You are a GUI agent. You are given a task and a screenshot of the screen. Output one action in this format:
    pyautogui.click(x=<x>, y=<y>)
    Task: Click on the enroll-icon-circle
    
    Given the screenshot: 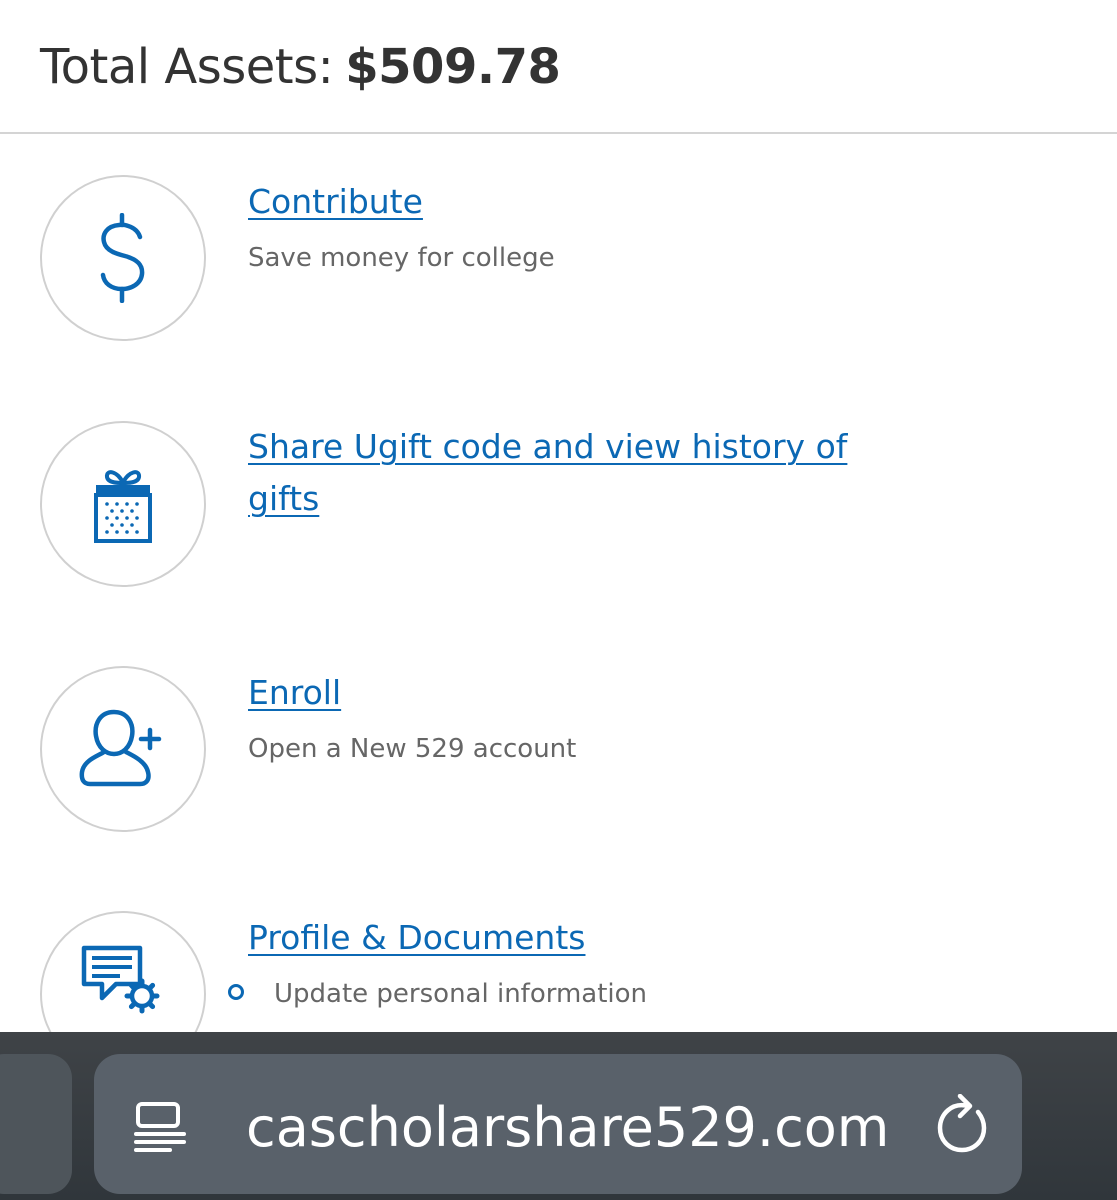 What is the action you would take?
    pyautogui.click(x=123, y=749)
    